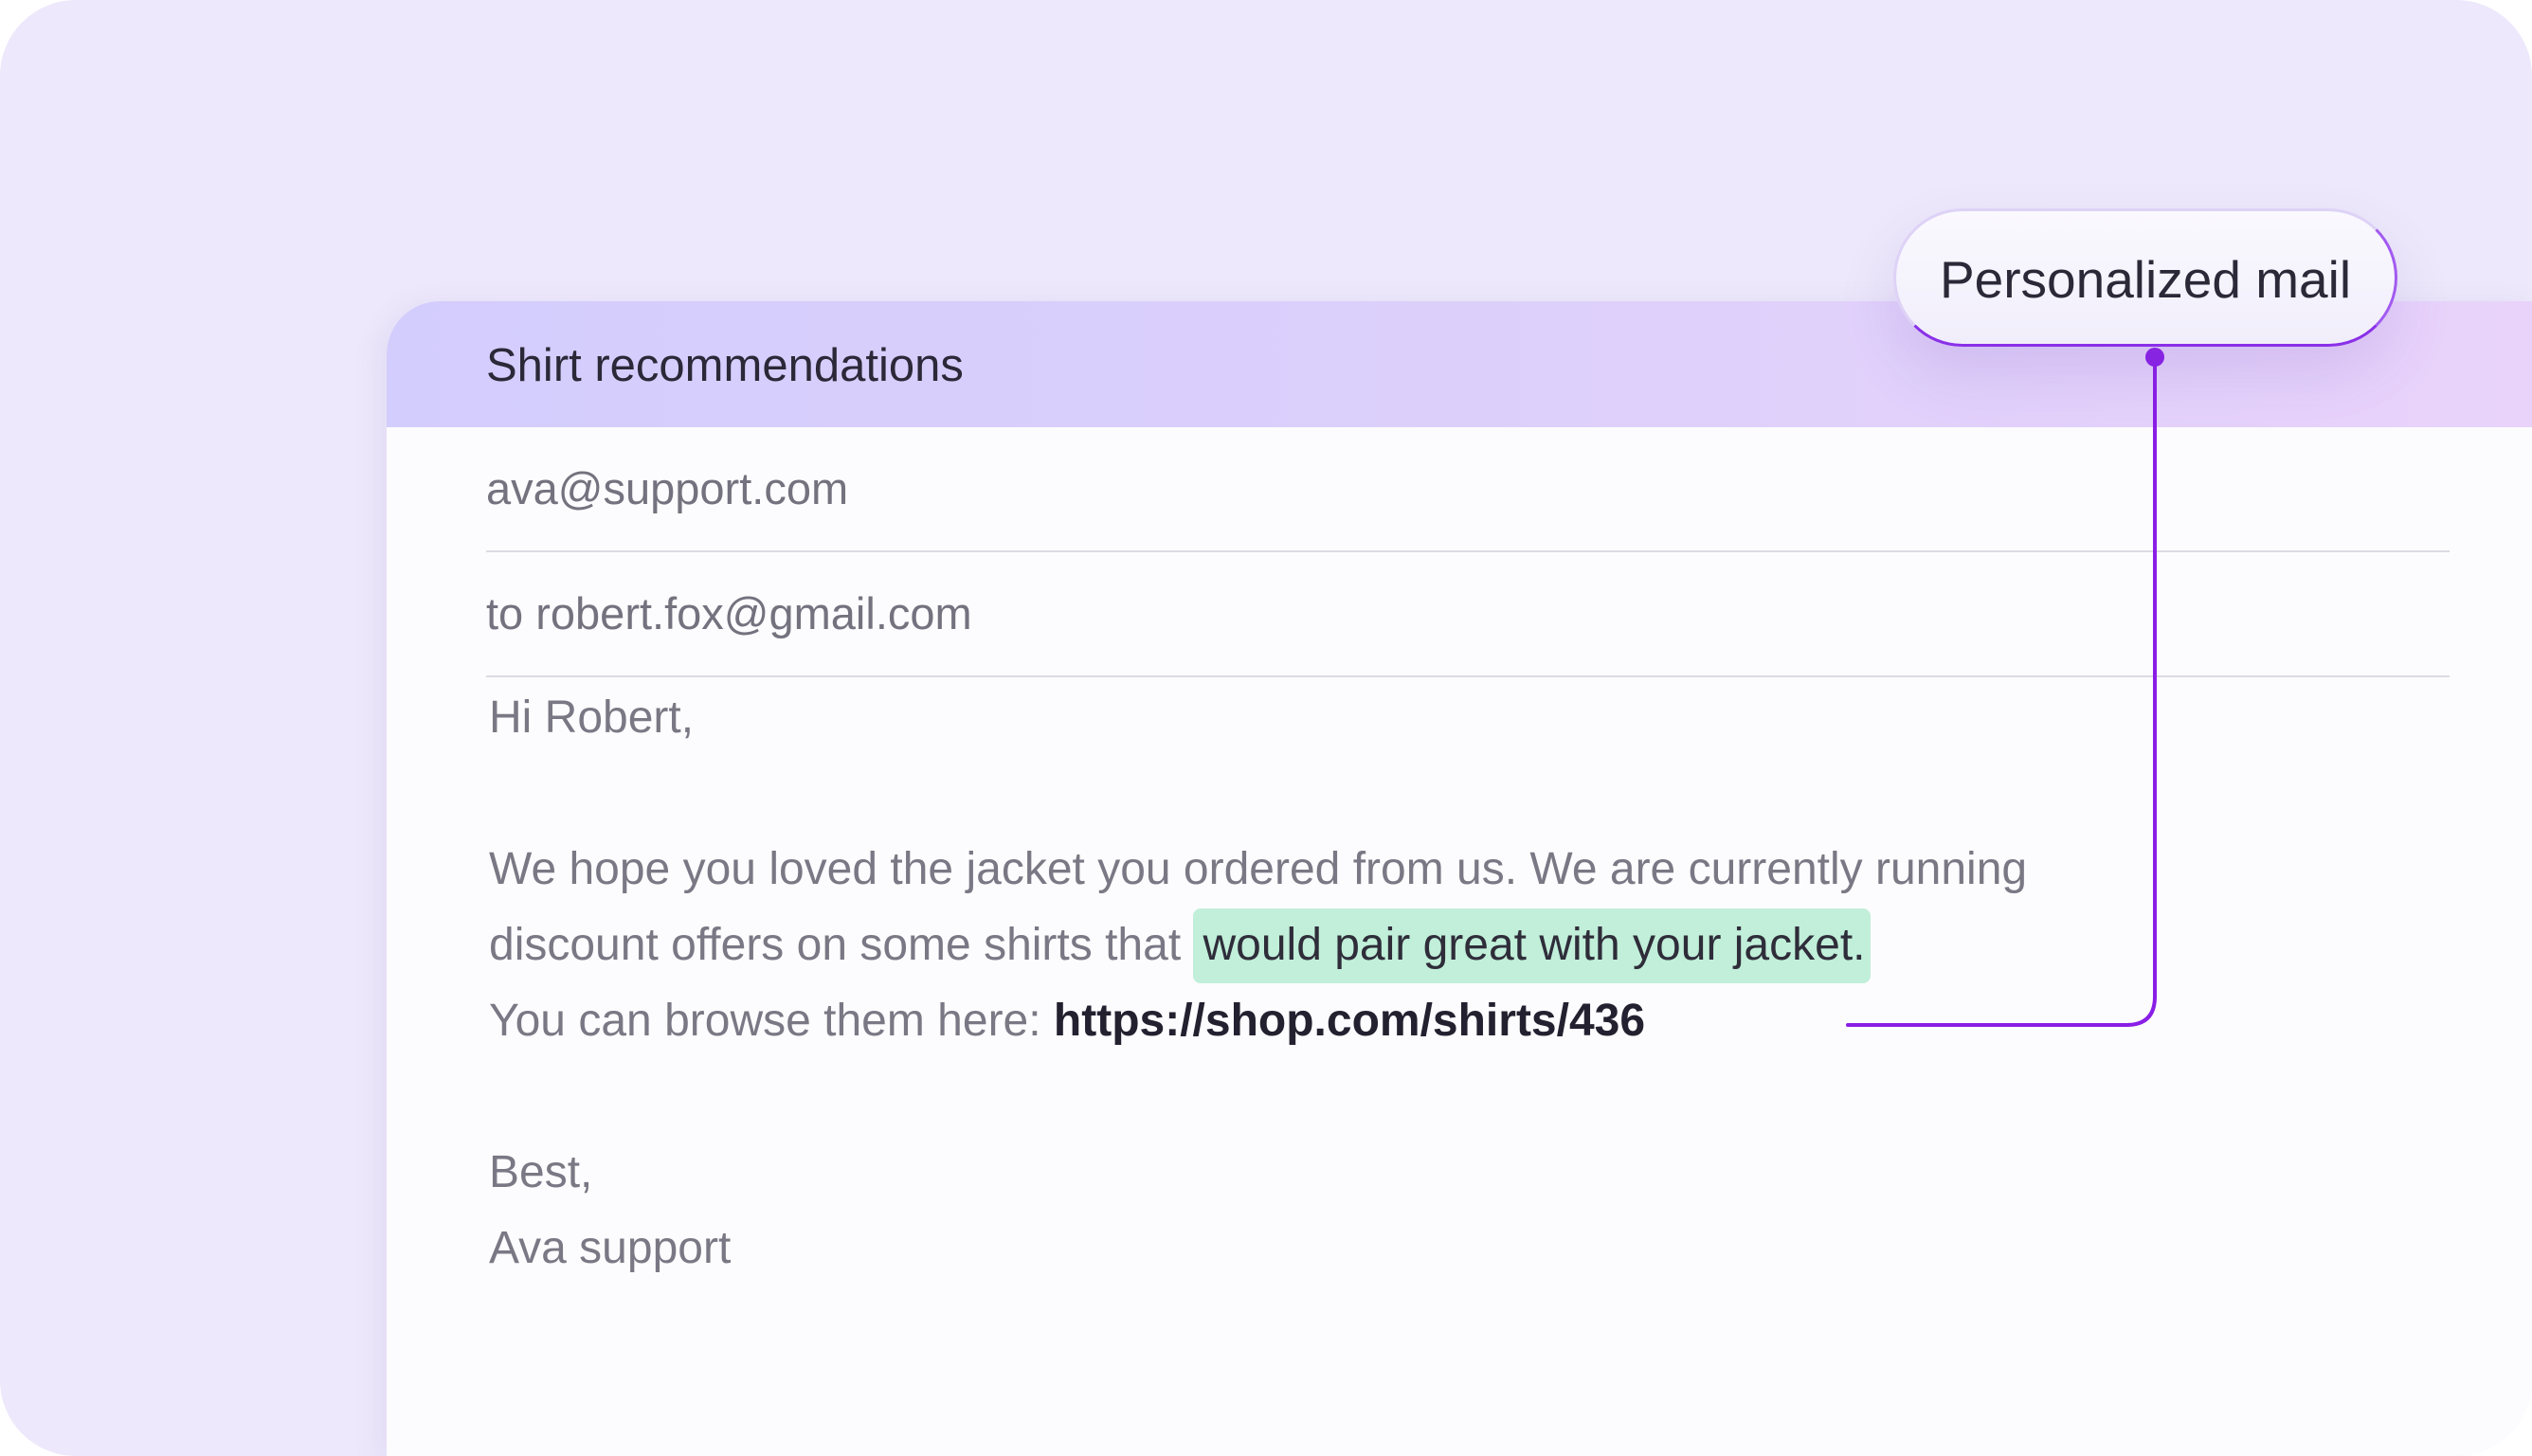 This screenshot has height=1456, width=2532. I want to click on body-line-2-text: discount offers on some shirts that, so click(842, 945).